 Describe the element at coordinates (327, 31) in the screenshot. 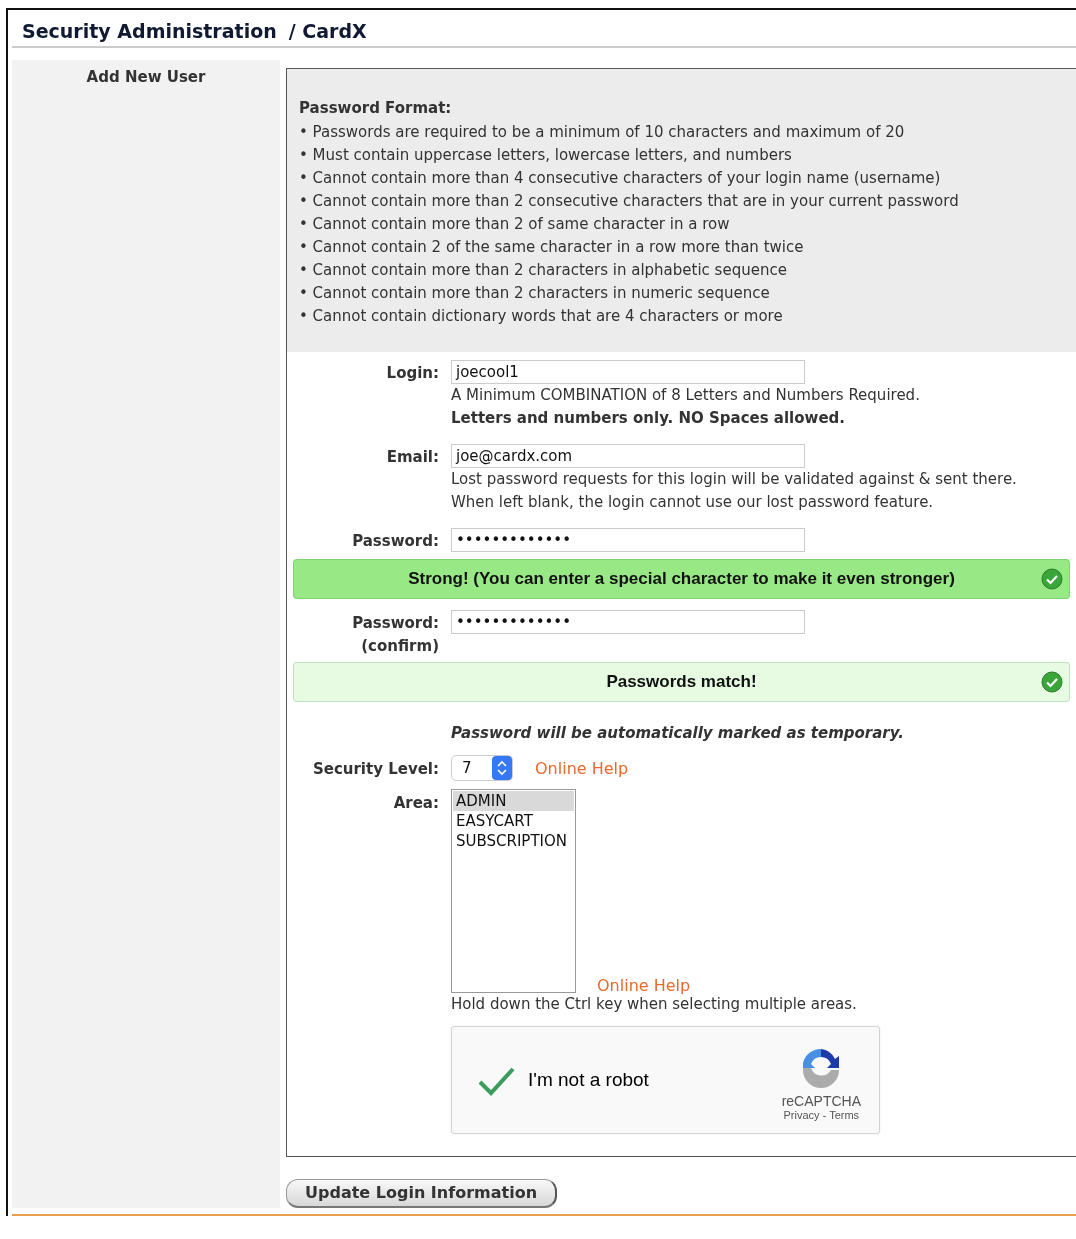

I see `page-subtitle: / CardX` at that location.